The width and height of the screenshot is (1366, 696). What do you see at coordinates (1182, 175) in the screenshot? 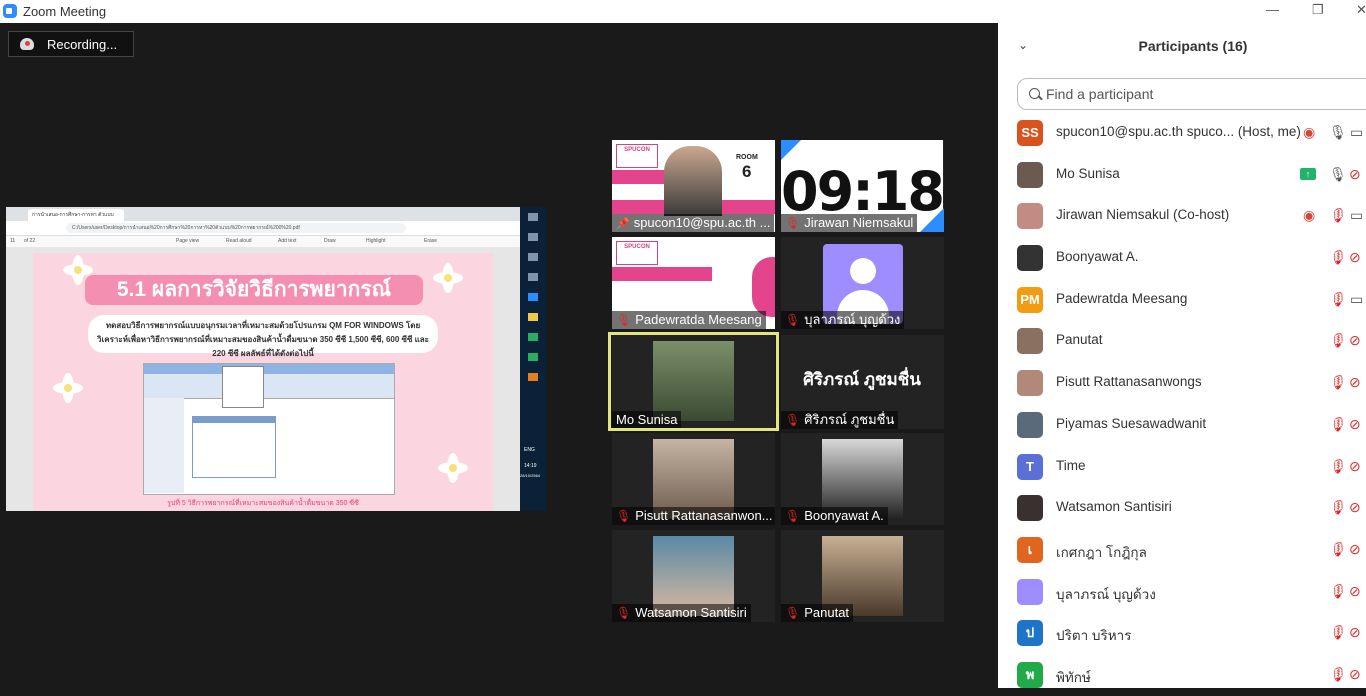
I see `participant-row: Mo Sunisa ↑ 🎙︎ ⊘` at bounding box center [1182, 175].